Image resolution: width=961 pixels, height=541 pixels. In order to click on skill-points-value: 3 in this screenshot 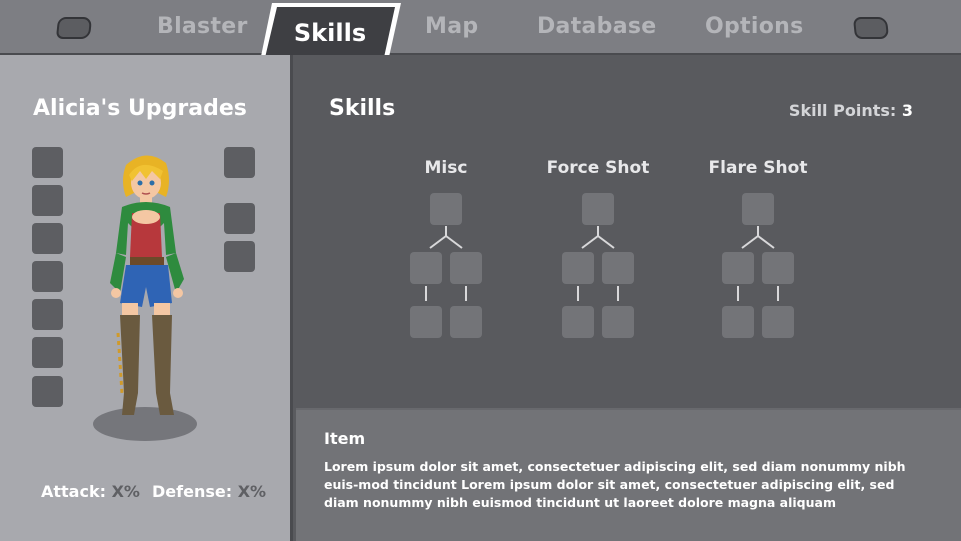, I will do `click(907, 110)`.